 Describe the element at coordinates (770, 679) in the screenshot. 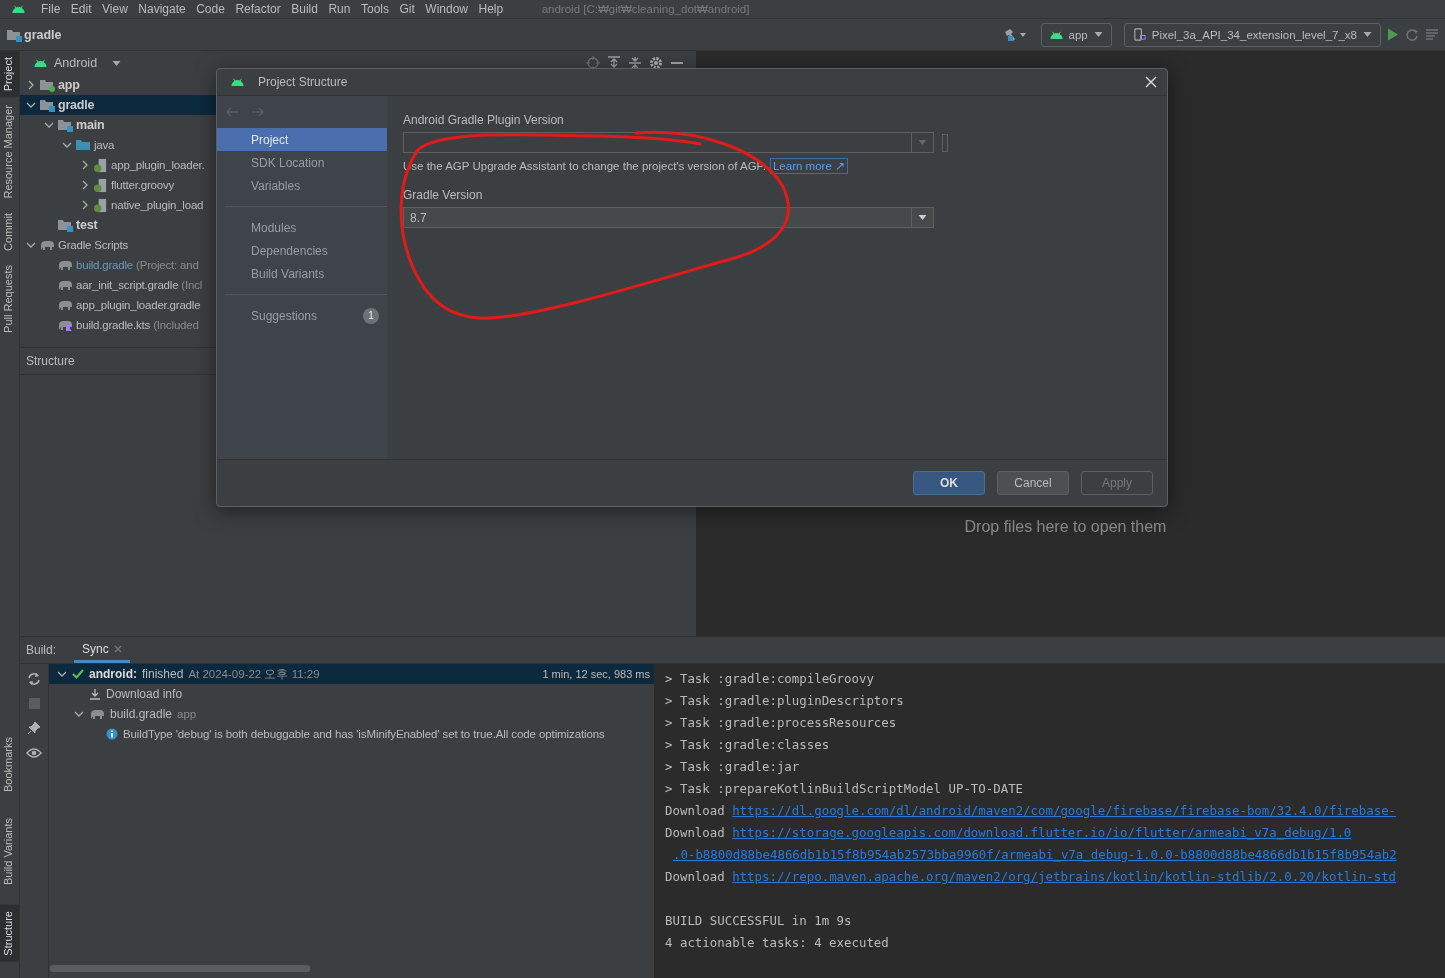

I see `console-line: > Task :gradle:compileGroovy` at that location.